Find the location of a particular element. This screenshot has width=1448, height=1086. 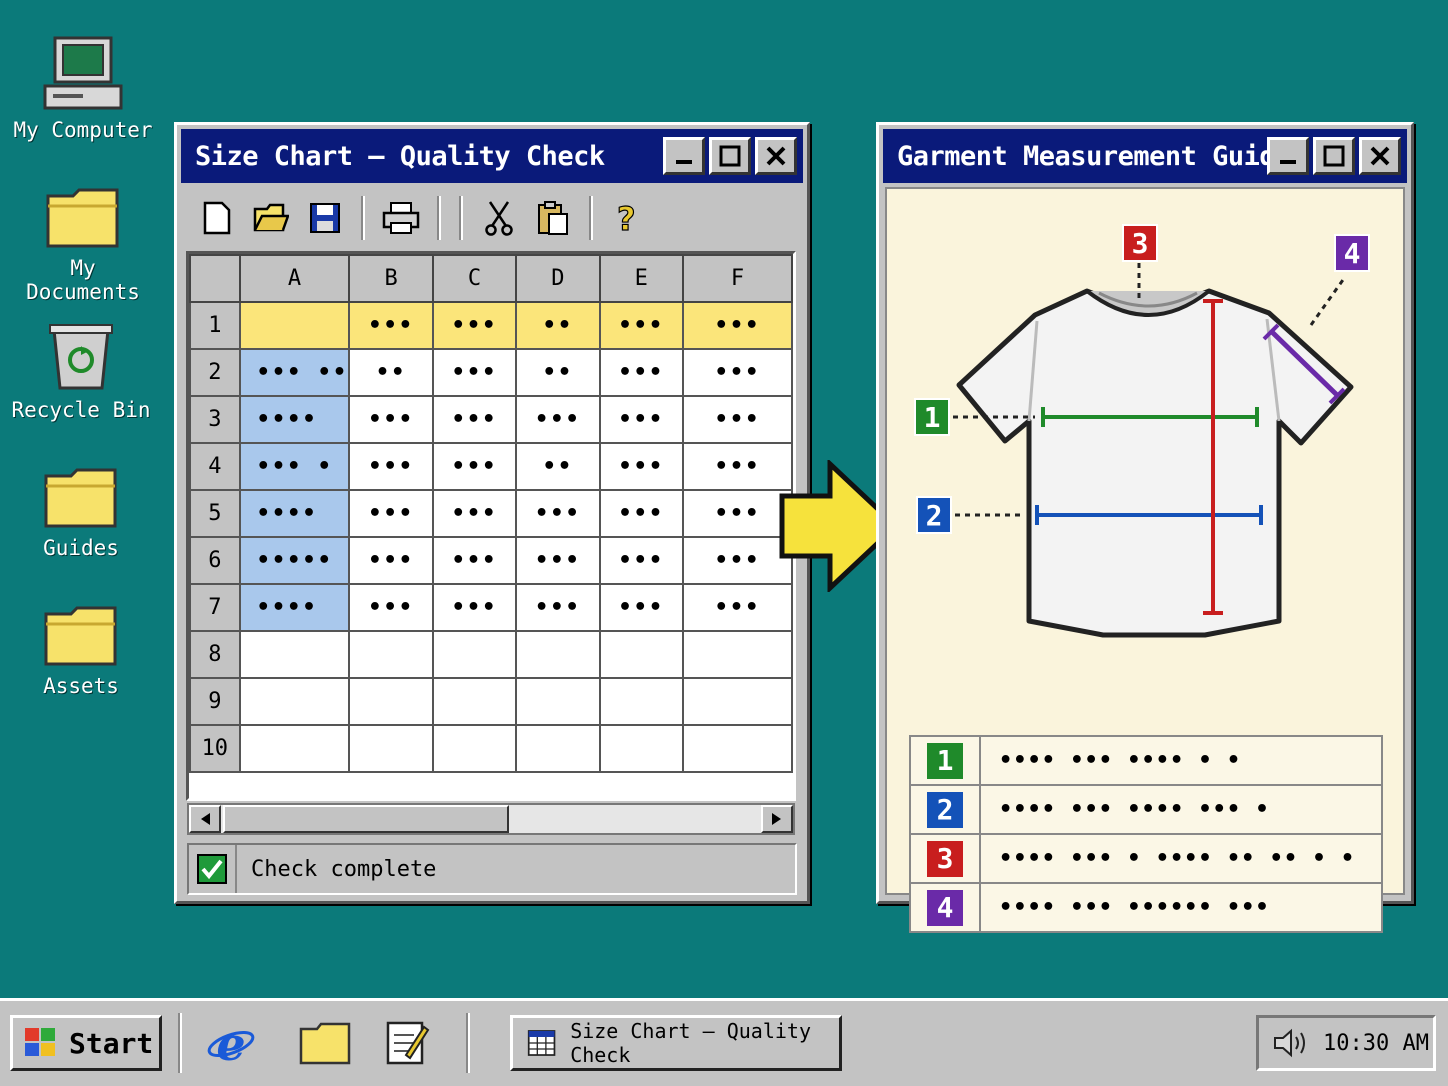

desktop-icon-my-documents: My Documents is located at coordinates (83, 245).